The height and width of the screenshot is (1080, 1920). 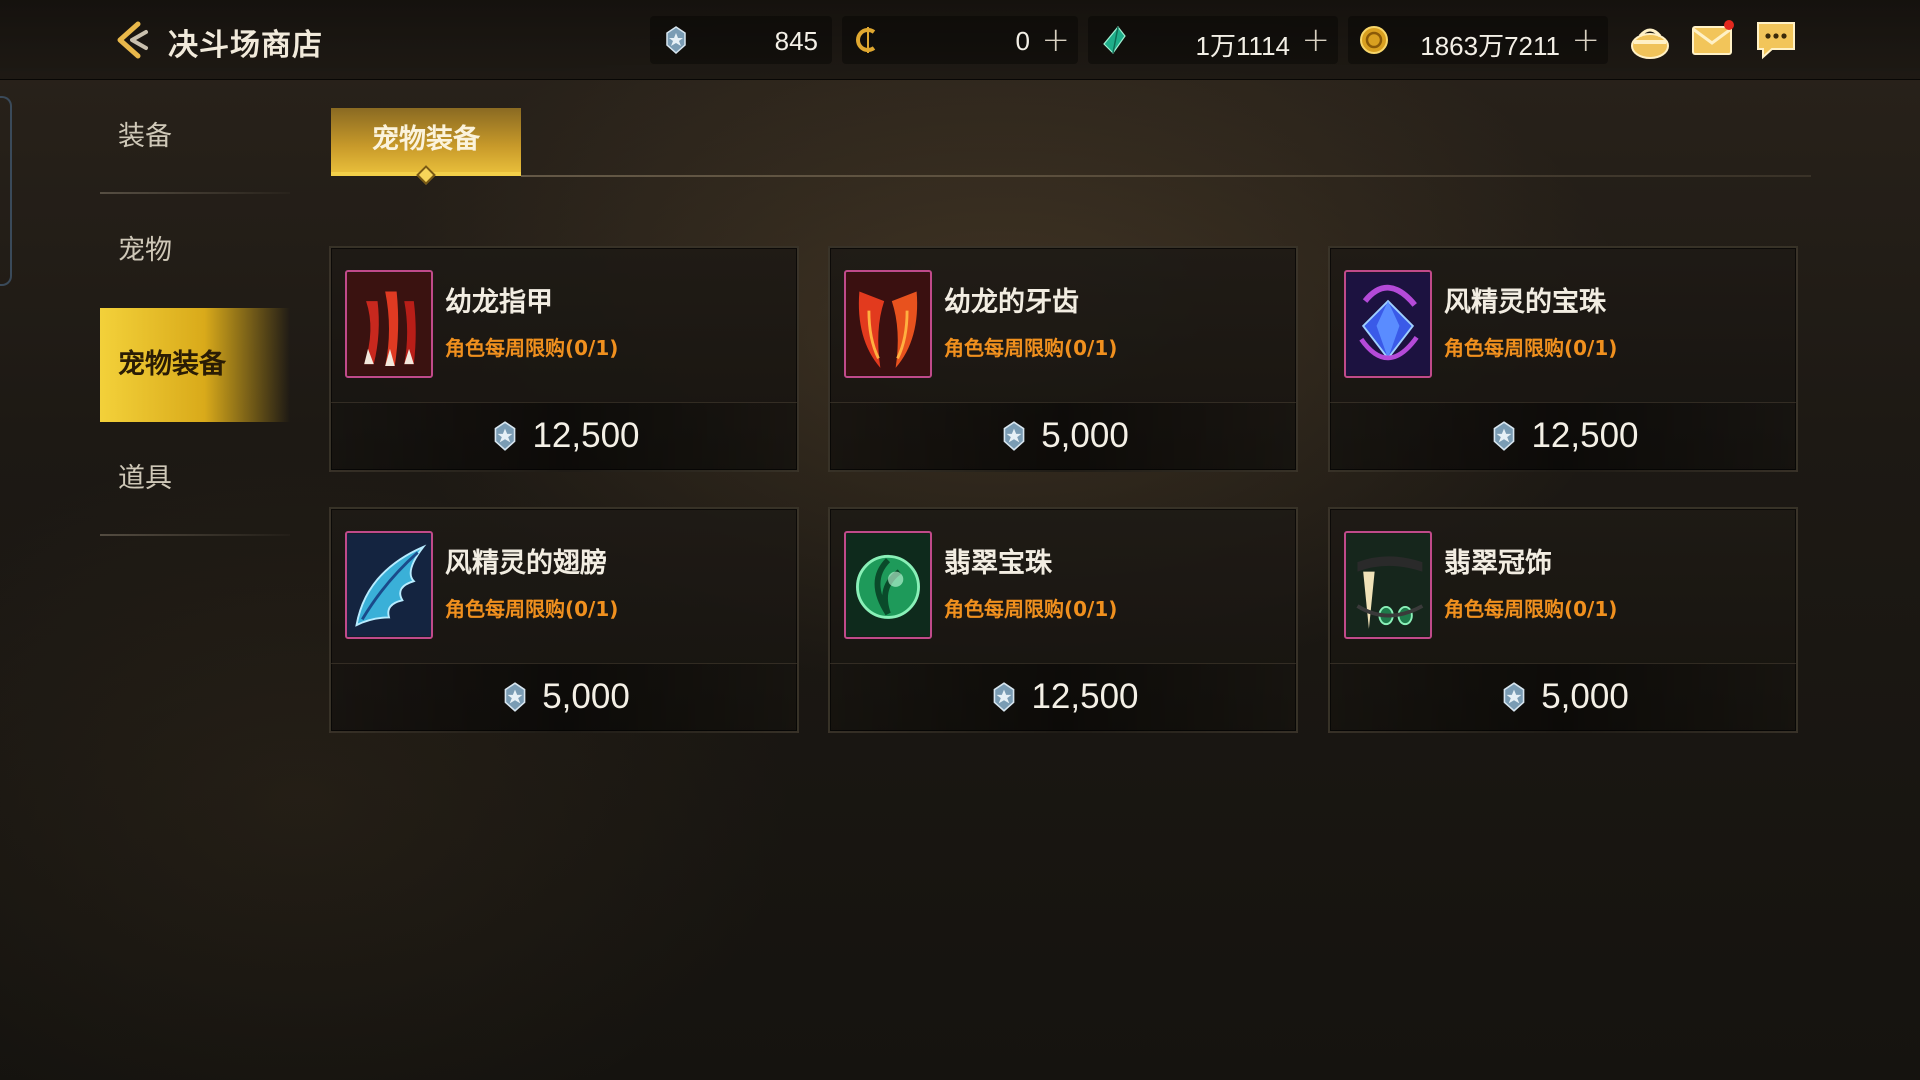 I want to click on product-name: 幼龙的牙齿, so click(x=1011, y=302).